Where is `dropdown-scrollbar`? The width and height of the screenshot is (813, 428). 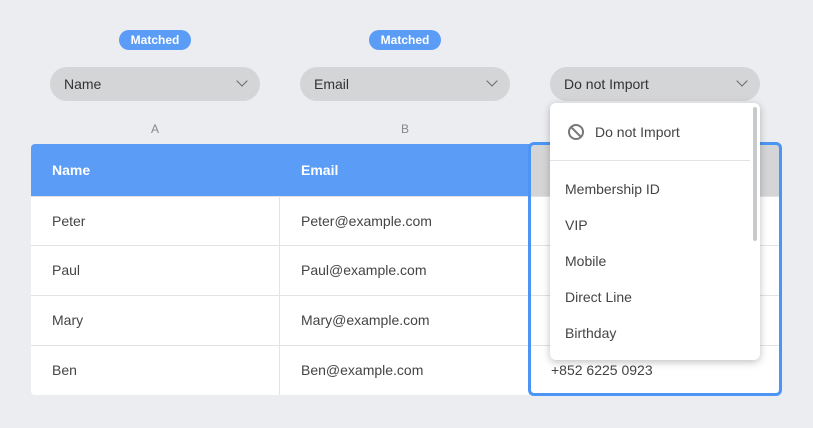
dropdown-scrollbar is located at coordinates (755, 174).